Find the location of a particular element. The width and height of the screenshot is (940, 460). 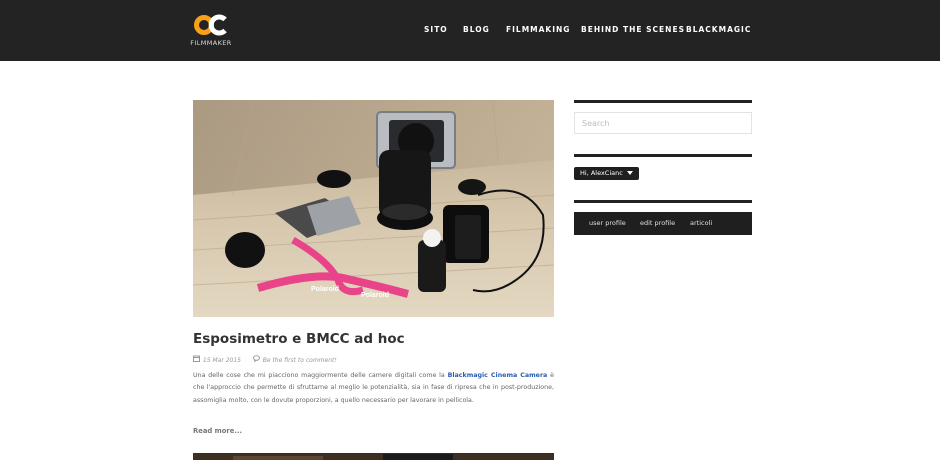

next-post-image is located at coordinates (373, 456).